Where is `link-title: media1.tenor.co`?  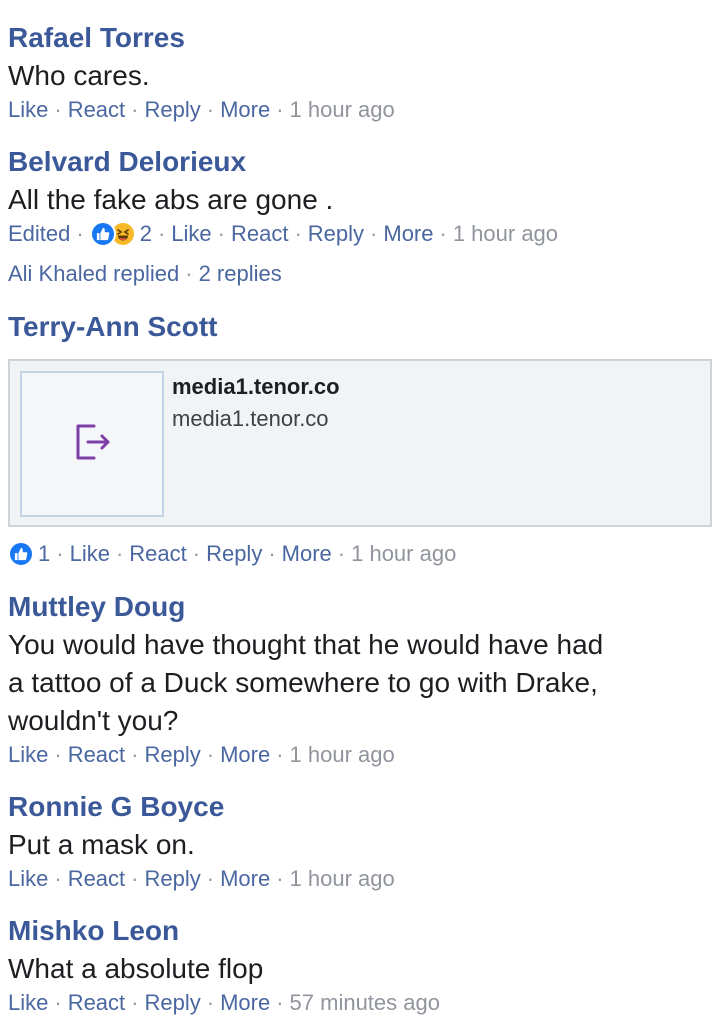 link-title: media1.tenor.co is located at coordinates (256, 387).